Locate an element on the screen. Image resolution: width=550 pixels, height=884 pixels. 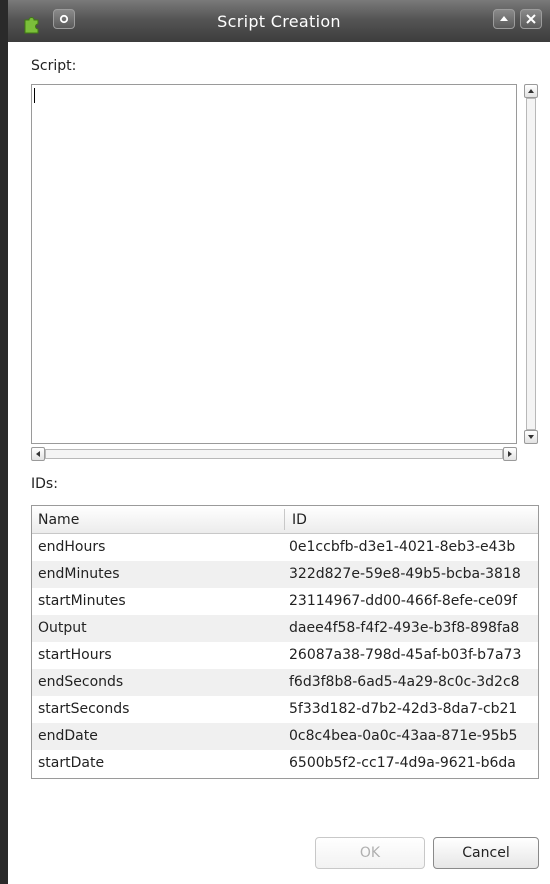
close-button is located at coordinates (531, 19).